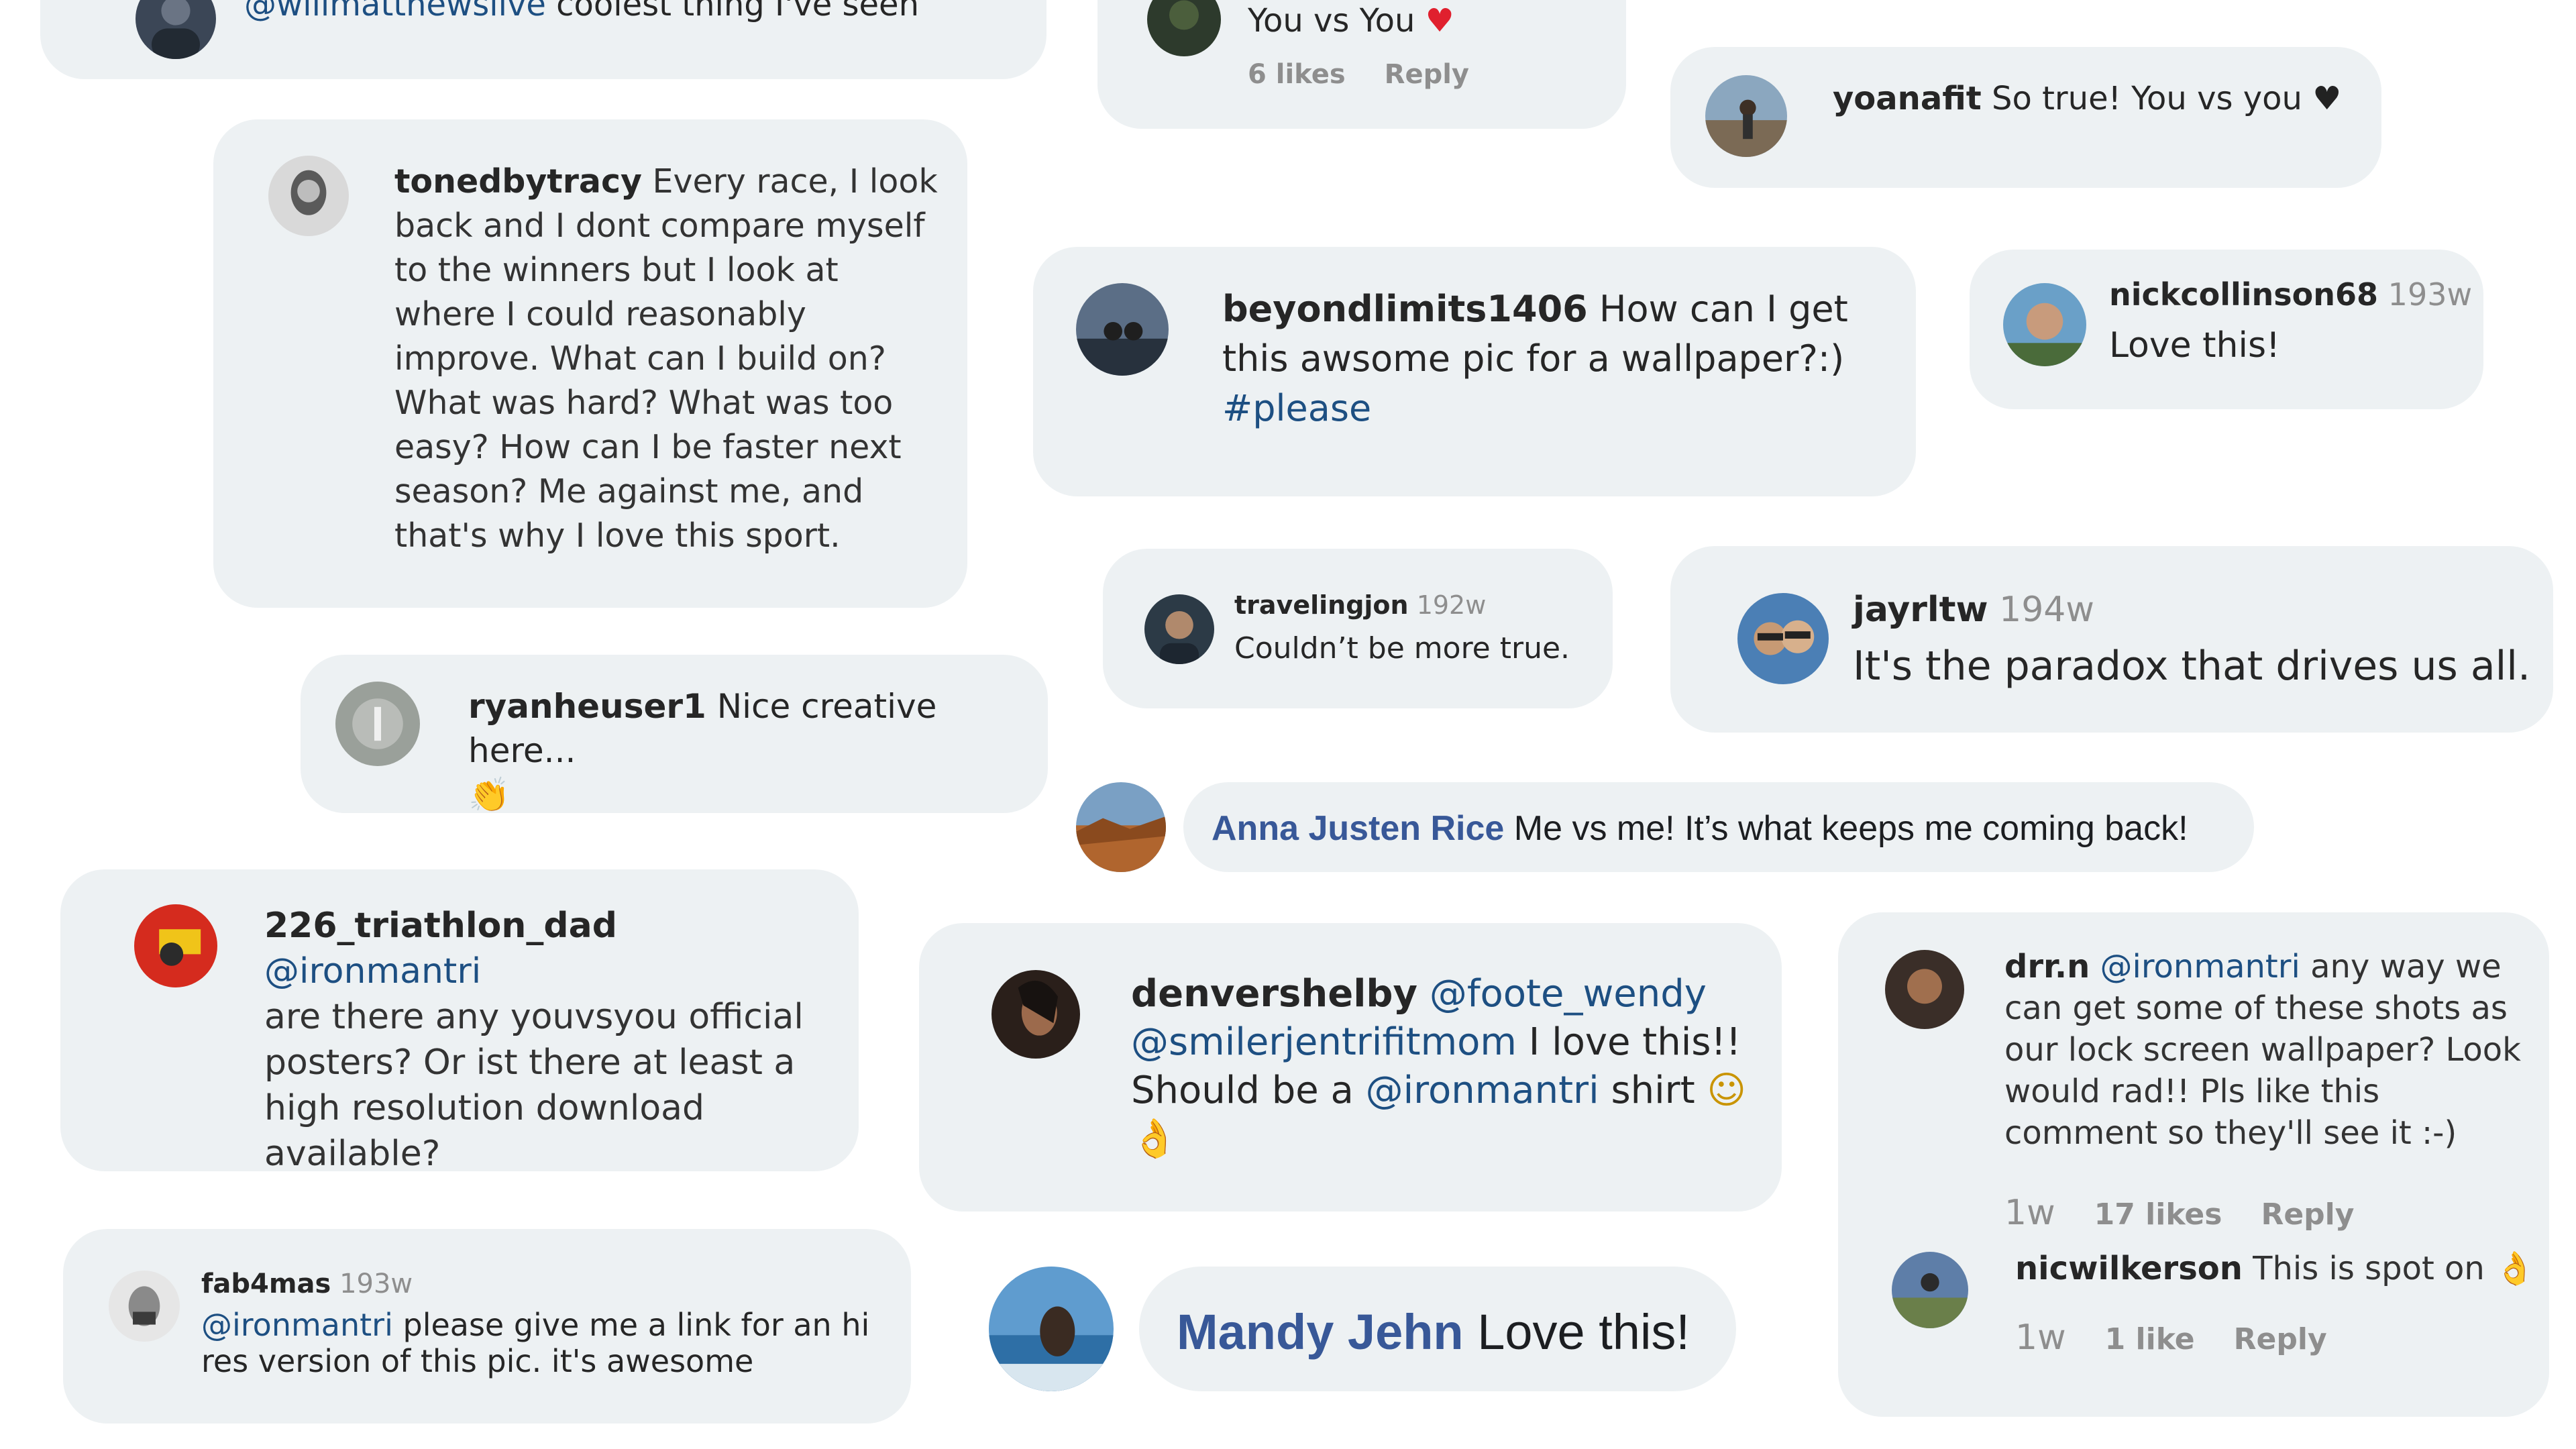  I want to click on timestamp: 192w, so click(1451, 605).